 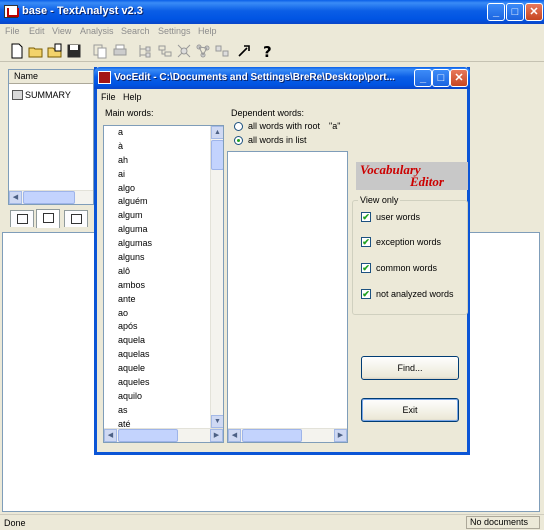 What do you see at coordinates (287, 297) in the screenshot?
I see `dependent-words-list: ◀ ▶` at bounding box center [287, 297].